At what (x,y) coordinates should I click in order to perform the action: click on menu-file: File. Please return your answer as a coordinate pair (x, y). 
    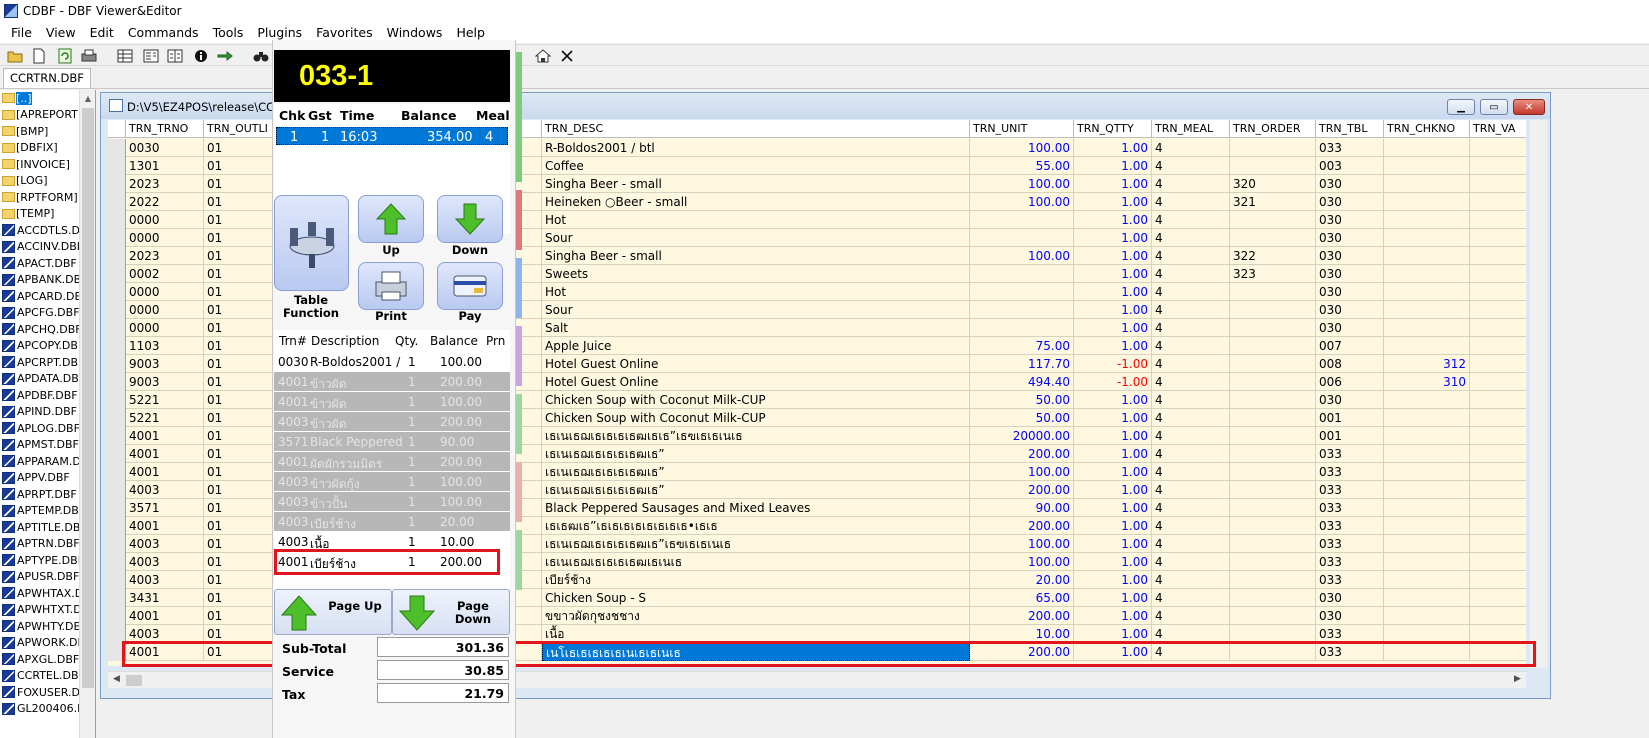
    Looking at the image, I should click on (21, 32).